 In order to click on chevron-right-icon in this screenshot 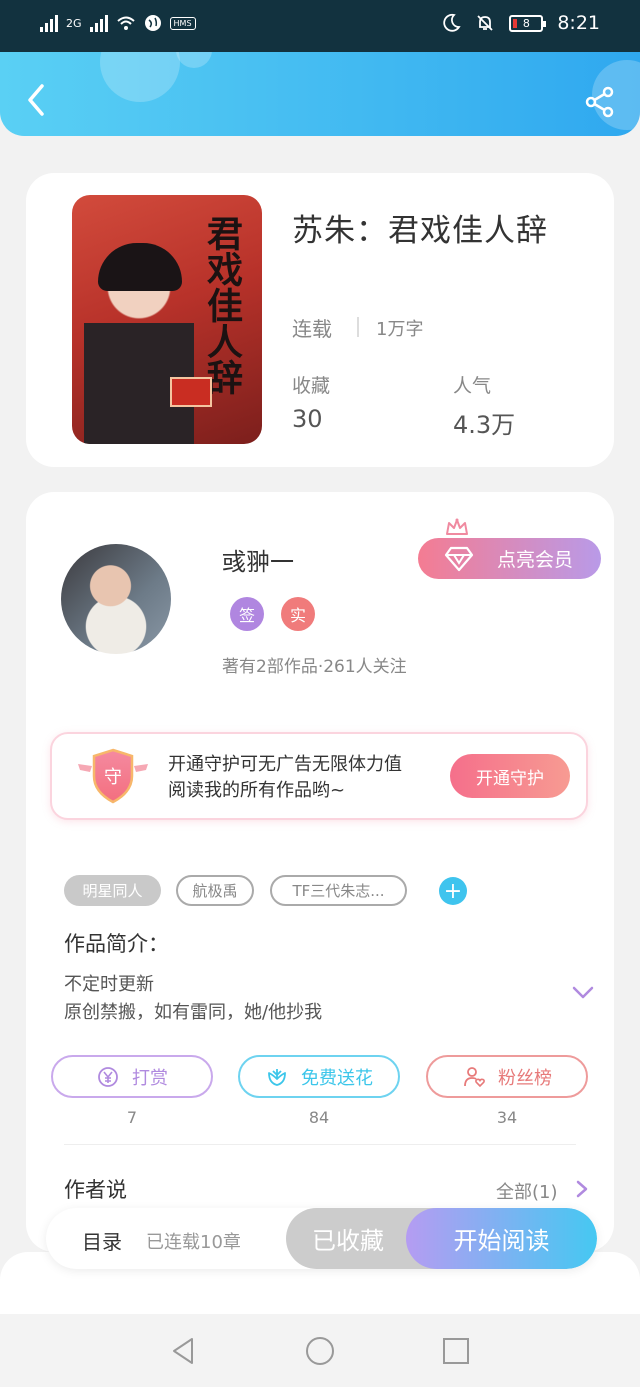, I will do `click(582, 1189)`.